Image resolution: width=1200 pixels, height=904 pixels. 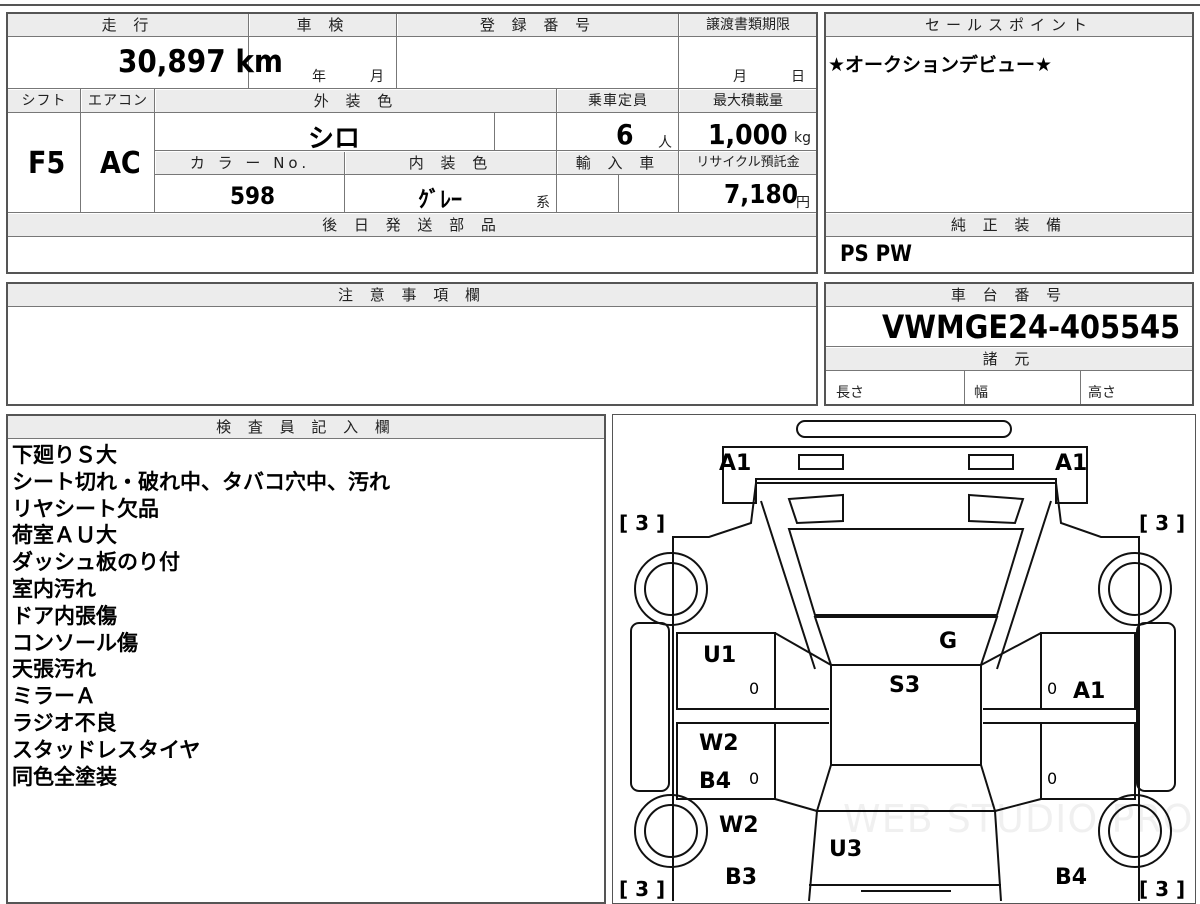 What do you see at coordinates (748, 163) in the screenshot?
I see `recycle-deposit-header: リサイクル預託金` at bounding box center [748, 163].